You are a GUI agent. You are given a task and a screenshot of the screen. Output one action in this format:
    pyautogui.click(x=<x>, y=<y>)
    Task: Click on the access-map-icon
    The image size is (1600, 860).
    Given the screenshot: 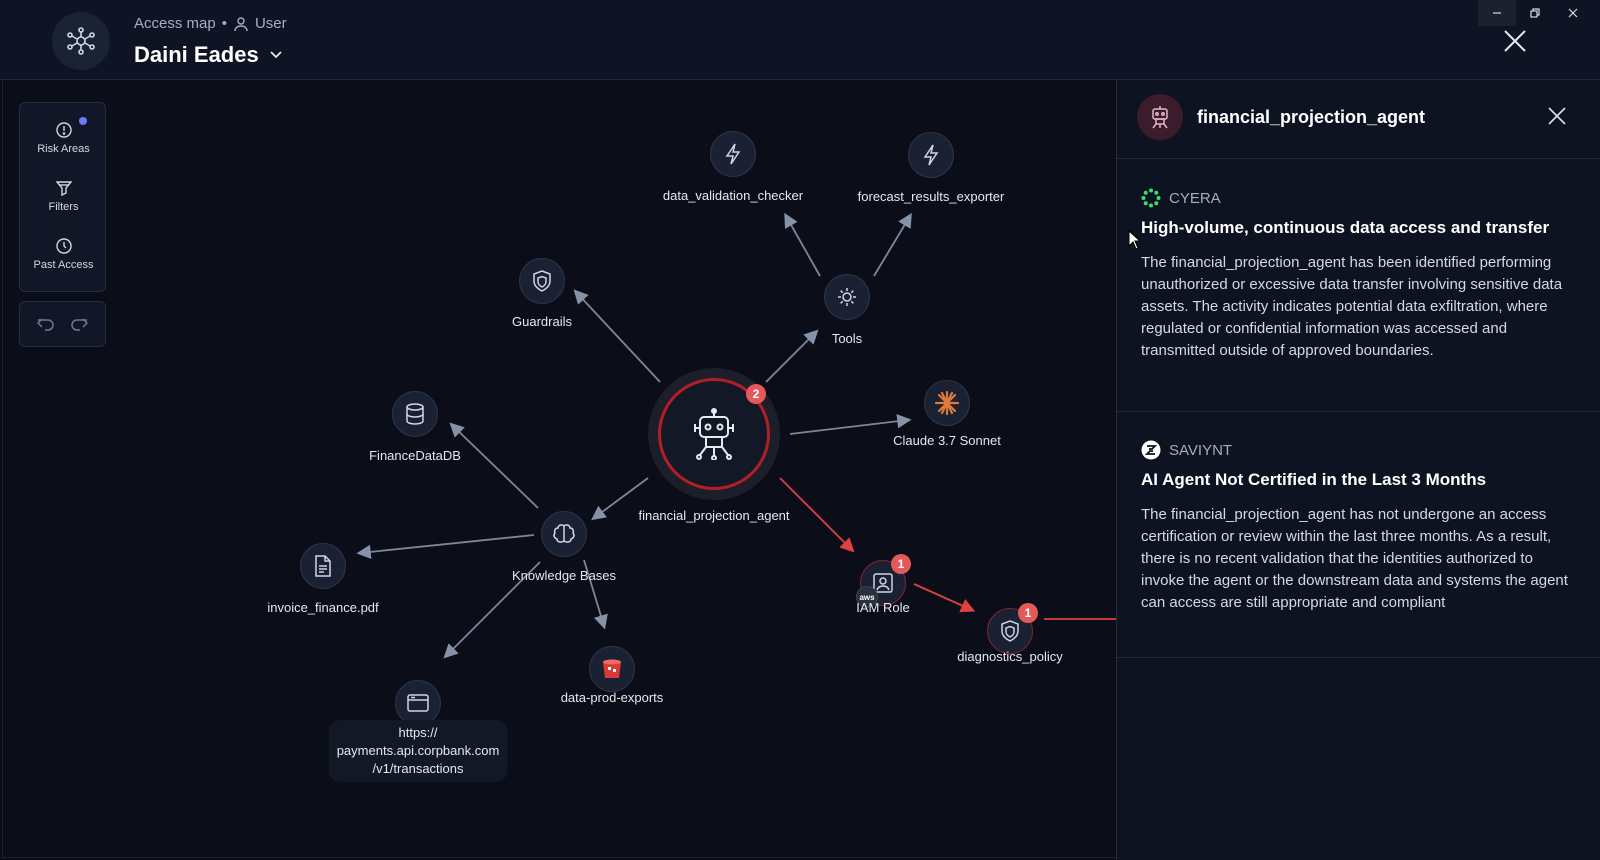 What is the action you would take?
    pyautogui.click(x=81, y=41)
    